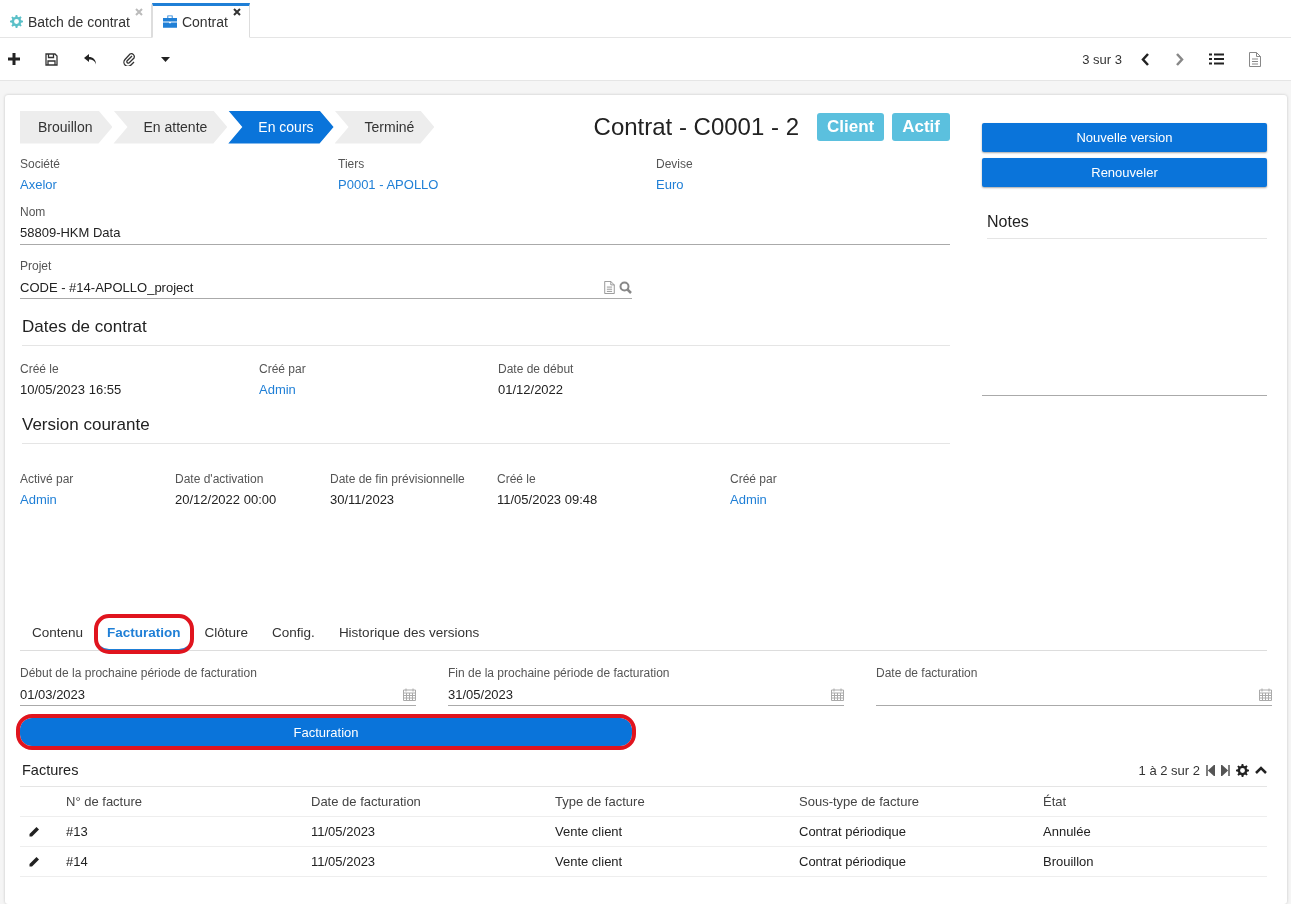  I want to click on briefcase-icon, so click(169, 21).